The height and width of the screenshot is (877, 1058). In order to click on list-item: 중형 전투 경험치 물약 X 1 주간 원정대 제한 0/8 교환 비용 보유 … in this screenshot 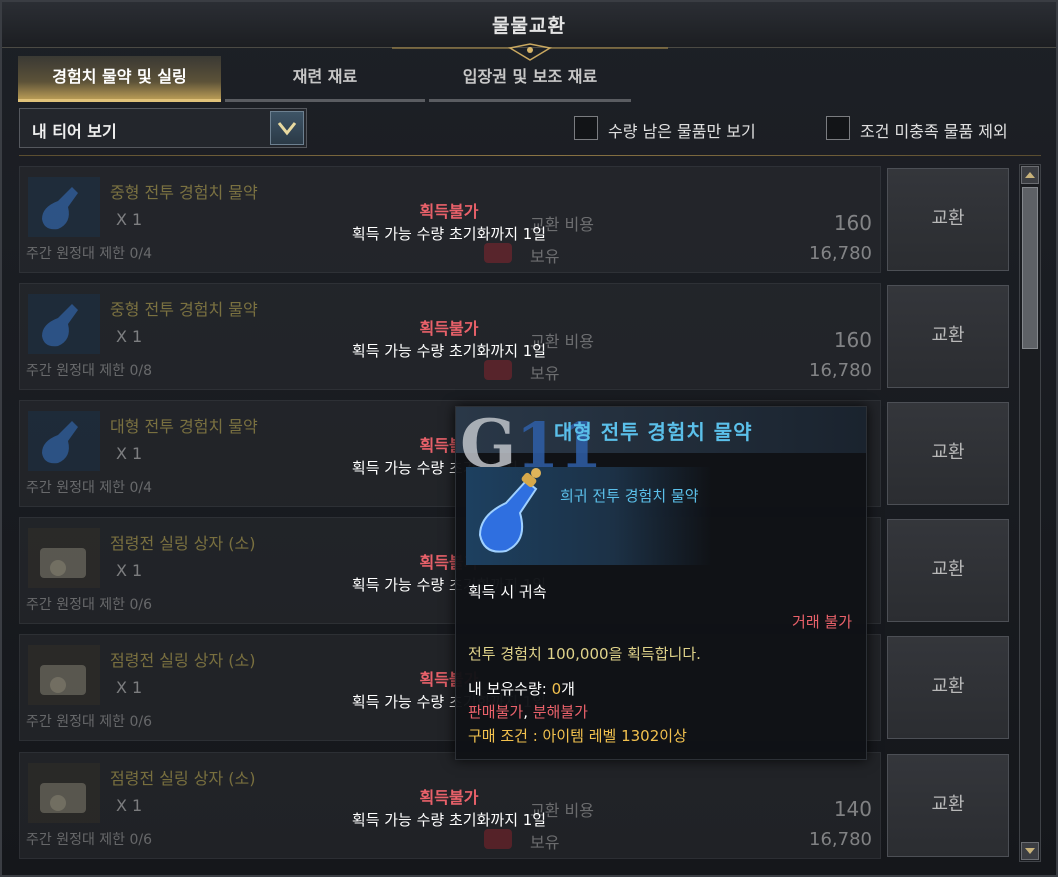, I will do `click(515, 336)`.